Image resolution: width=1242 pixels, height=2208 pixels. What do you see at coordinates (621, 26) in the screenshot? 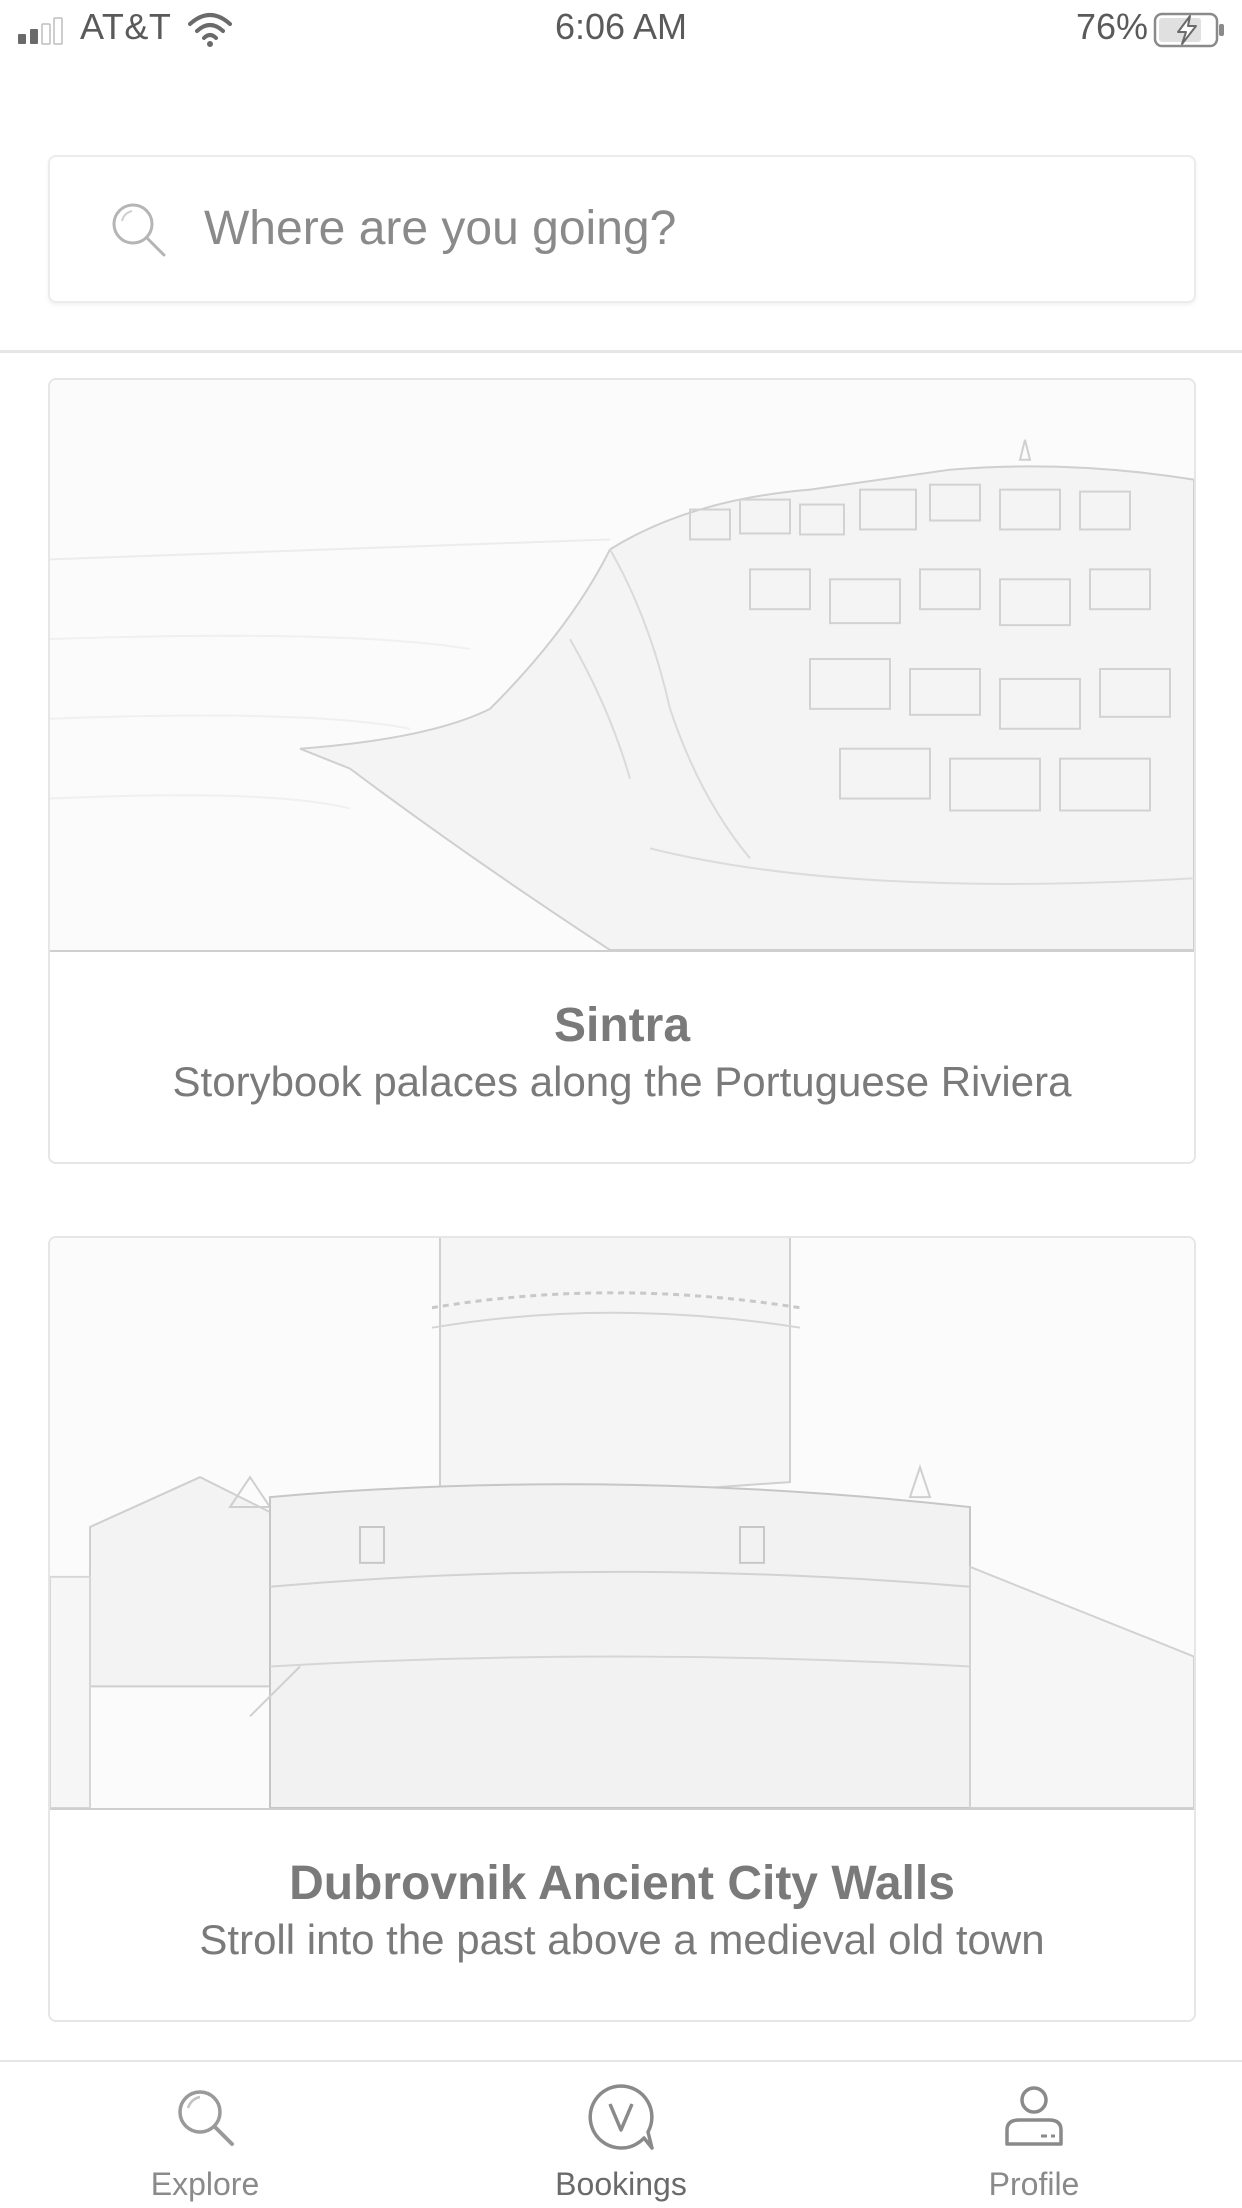
I see `status-time: 6:06 AM` at bounding box center [621, 26].